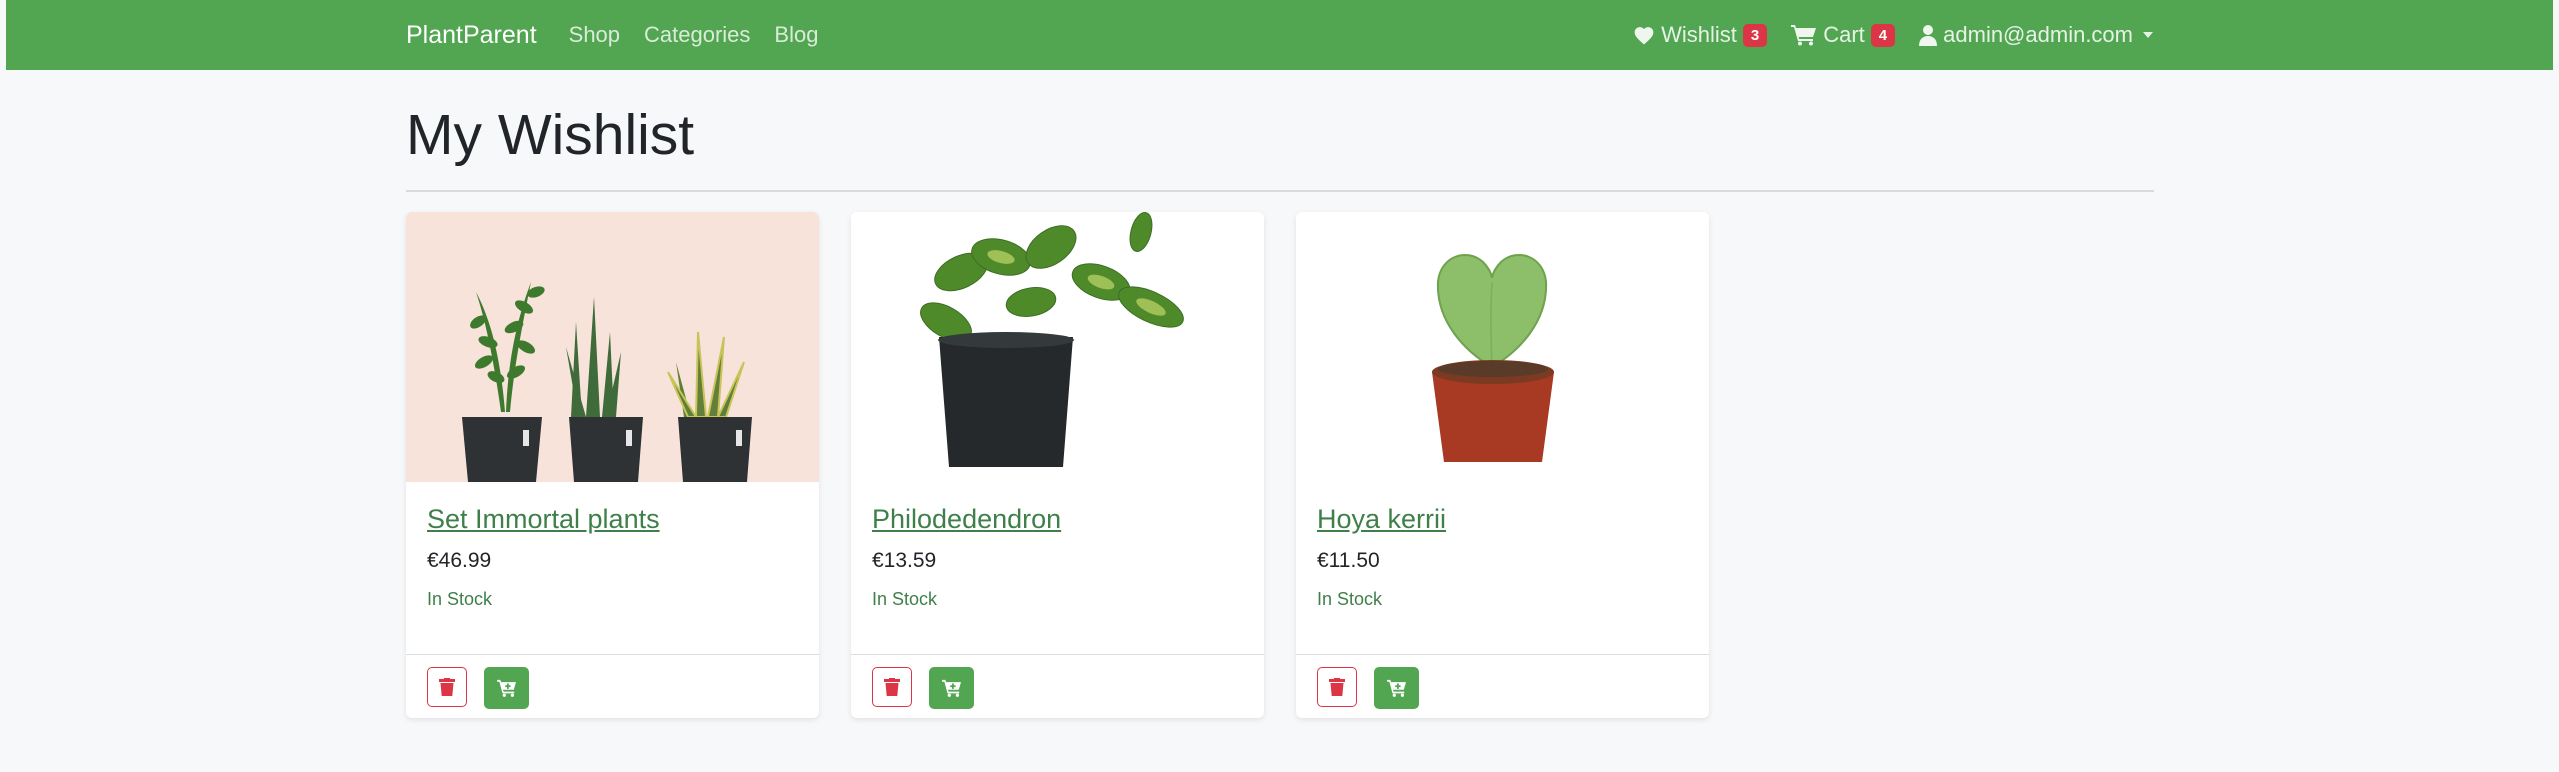  What do you see at coordinates (1381, 519) in the screenshot?
I see `product-name-link: Hoya kerrii` at bounding box center [1381, 519].